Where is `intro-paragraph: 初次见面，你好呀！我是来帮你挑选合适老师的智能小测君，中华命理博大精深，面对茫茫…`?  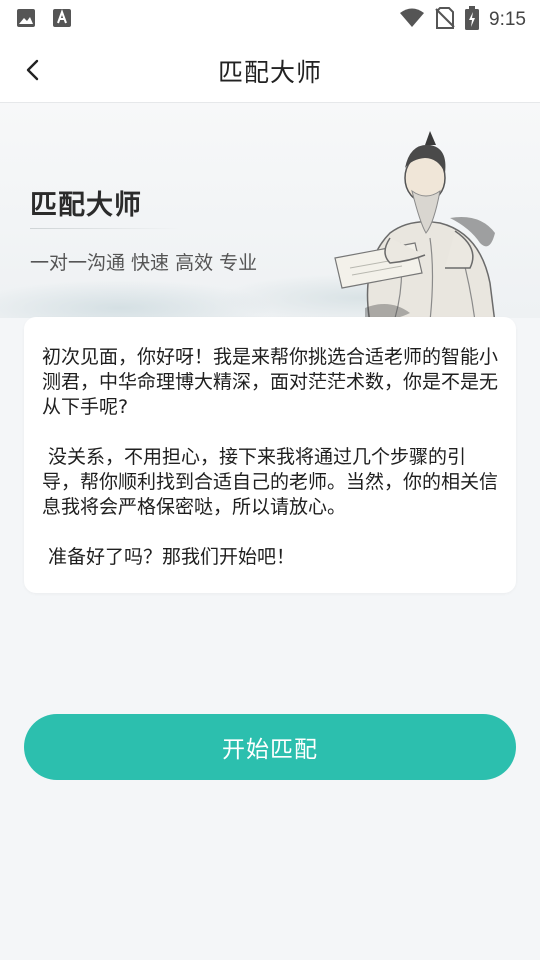 intro-paragraph: 初次见面，你好呀！我是来帮你挑选合适老师的智能小测君，中华命理博大精深，面对茫茫… is located at coordinates (270, 382).